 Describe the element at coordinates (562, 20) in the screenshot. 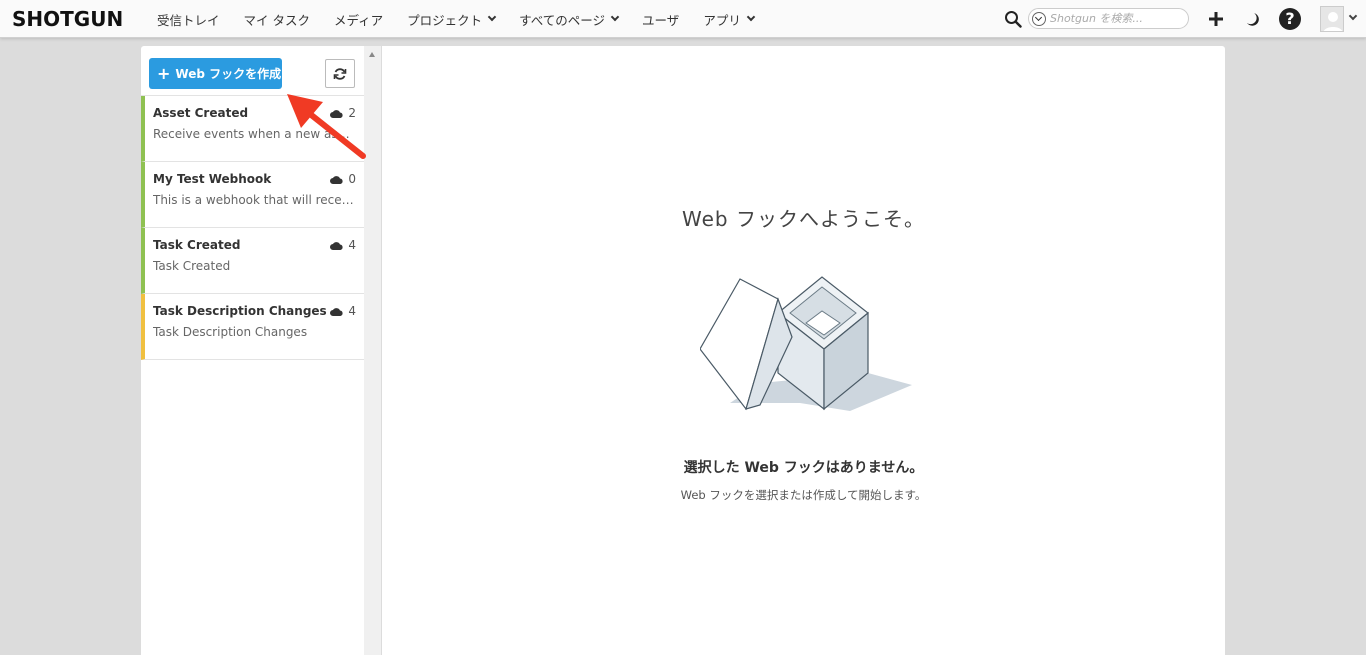

I see `nav-all-pages-label: すべてのページ` at that location.